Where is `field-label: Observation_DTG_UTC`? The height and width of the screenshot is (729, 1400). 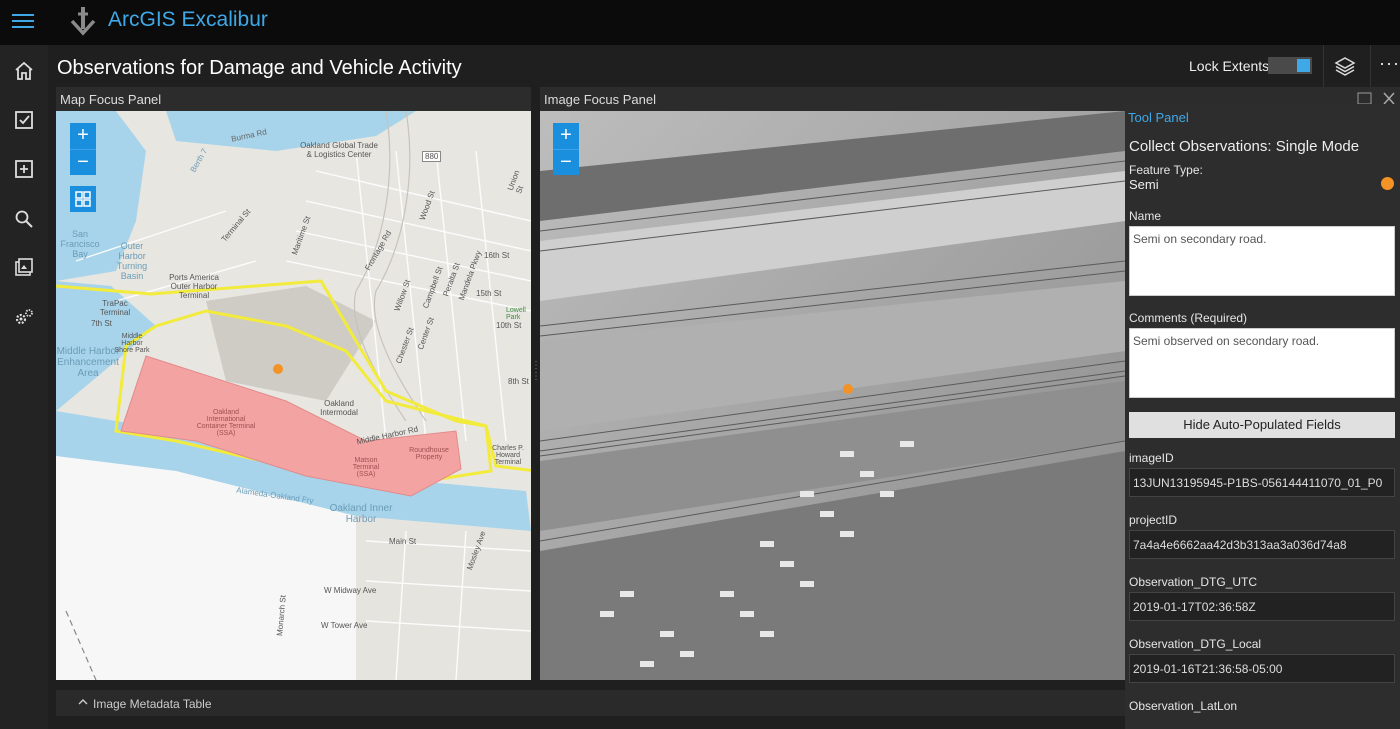 field-label: Observation_DTG_UTC is located at coordinates (1193, 582).